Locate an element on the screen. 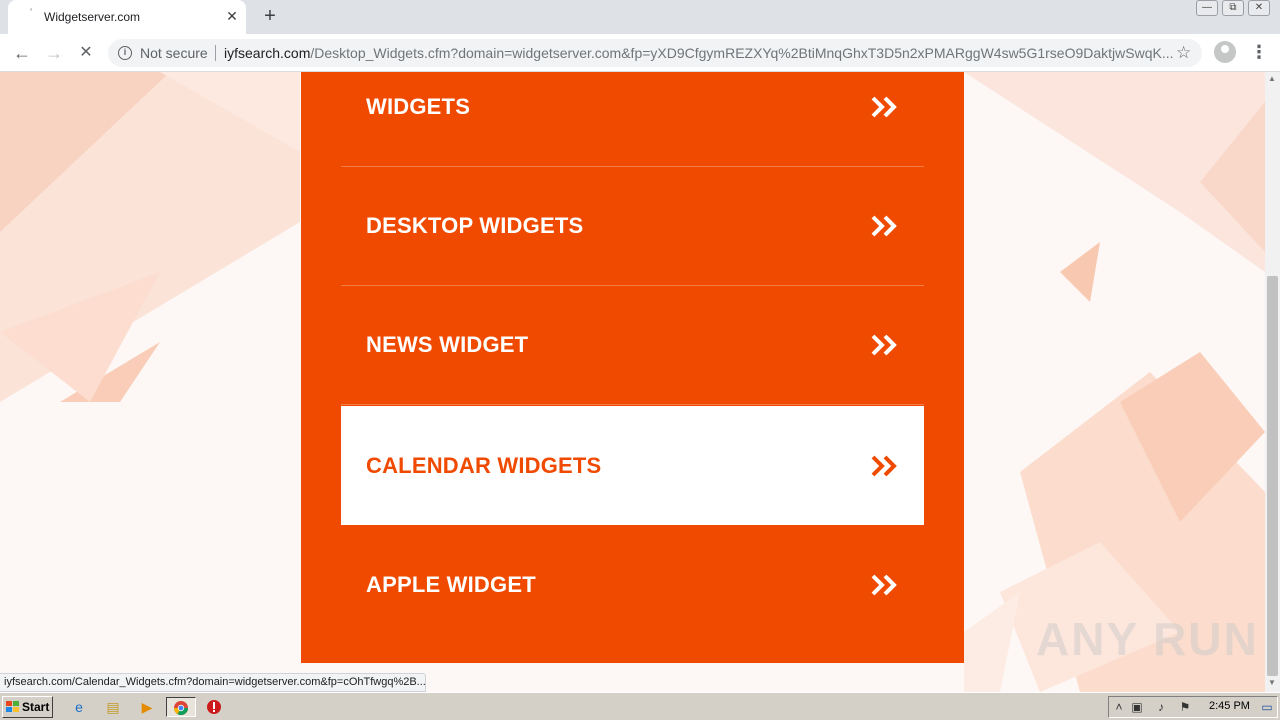 Image resolution: width=1280 pixels, height=720 pixels. tab-close-icon: ✕ is located at coordinates (232, 16).